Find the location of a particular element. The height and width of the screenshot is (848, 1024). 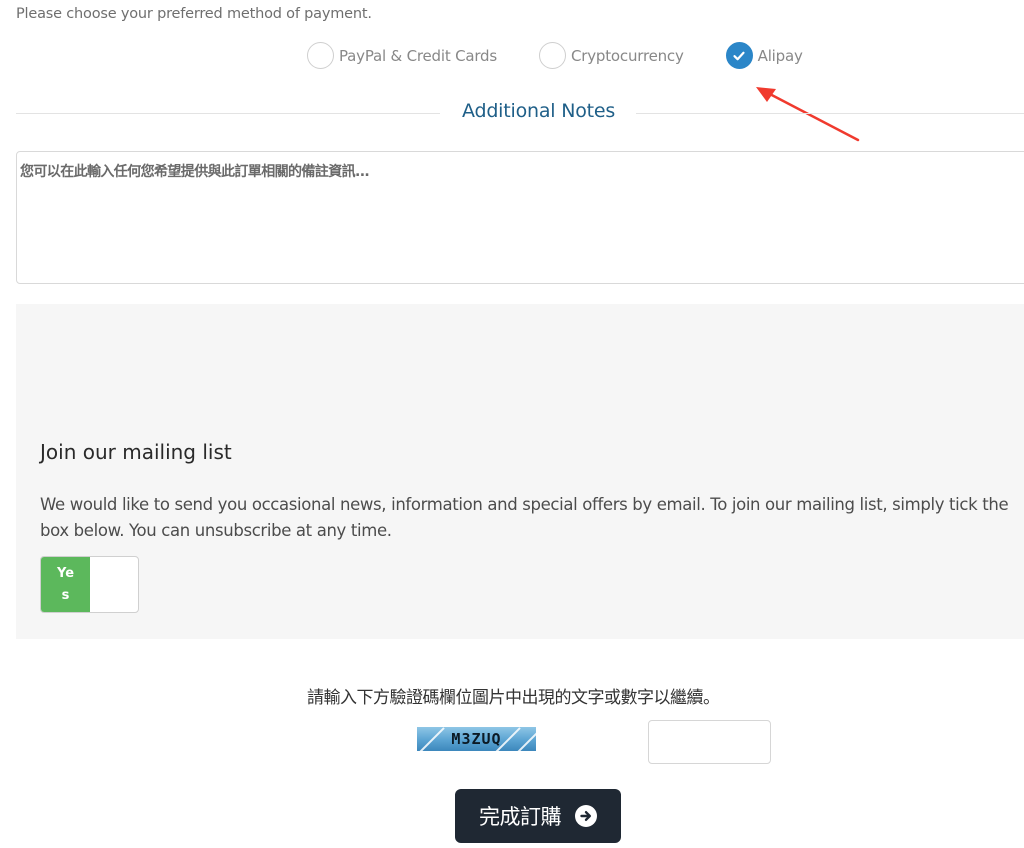

payment-option-label: Cryptocurrency is located at coordinates (627, 55).